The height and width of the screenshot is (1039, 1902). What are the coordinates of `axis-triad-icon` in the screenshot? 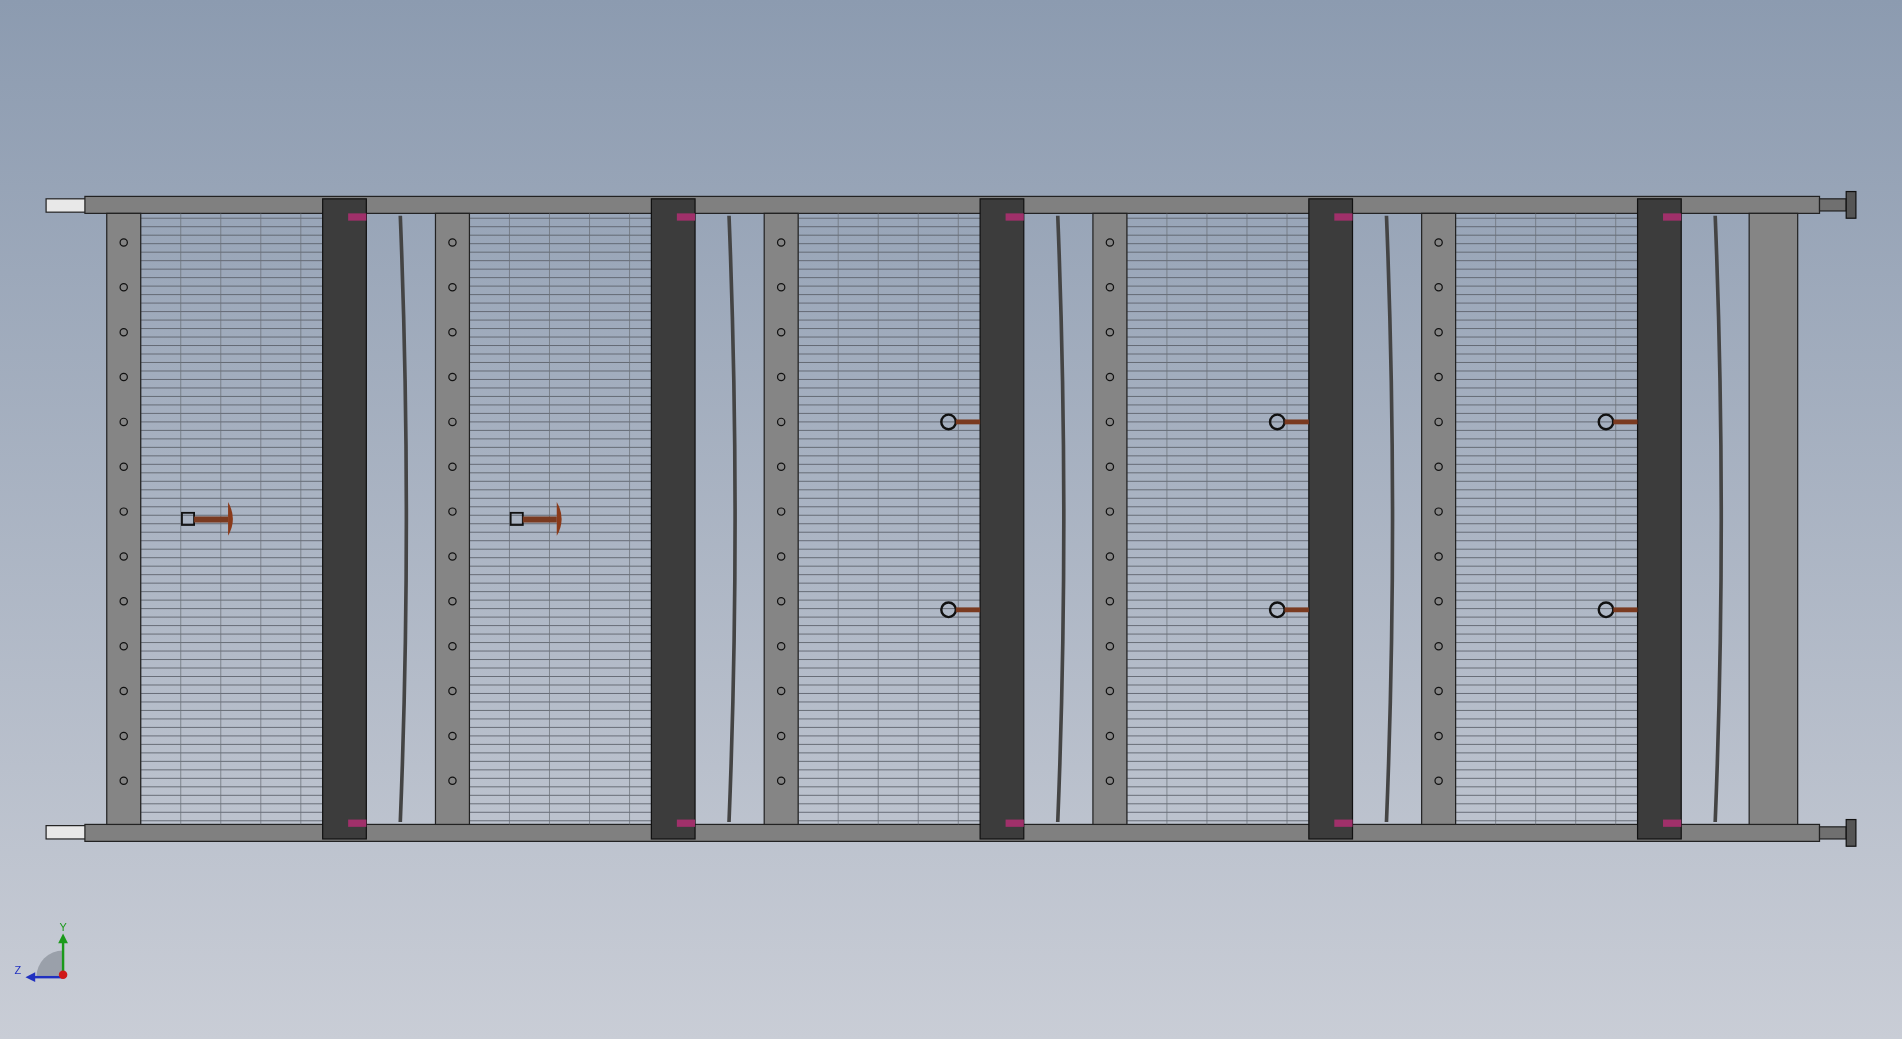 It's located at (46, 957).